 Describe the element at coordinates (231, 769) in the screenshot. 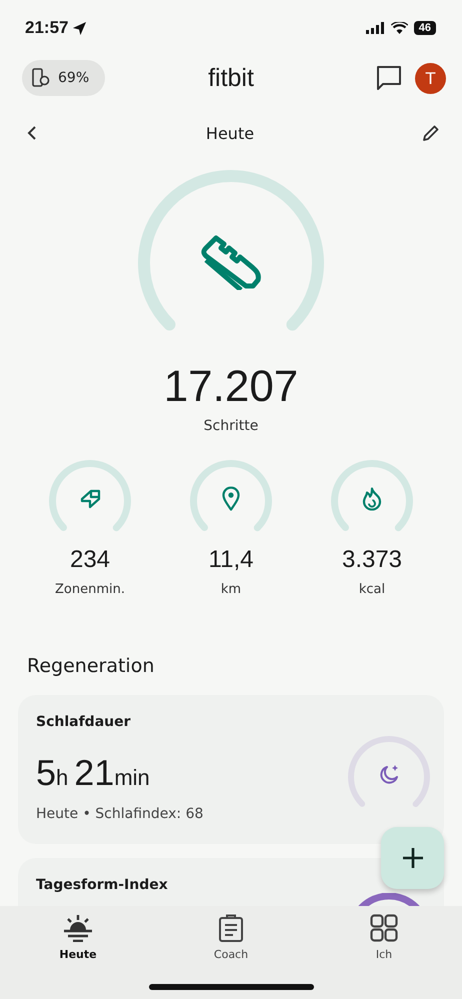

I see `stat-card: Schlafdauer 5h 21min Heute • Schlafindex: 68` at that location.